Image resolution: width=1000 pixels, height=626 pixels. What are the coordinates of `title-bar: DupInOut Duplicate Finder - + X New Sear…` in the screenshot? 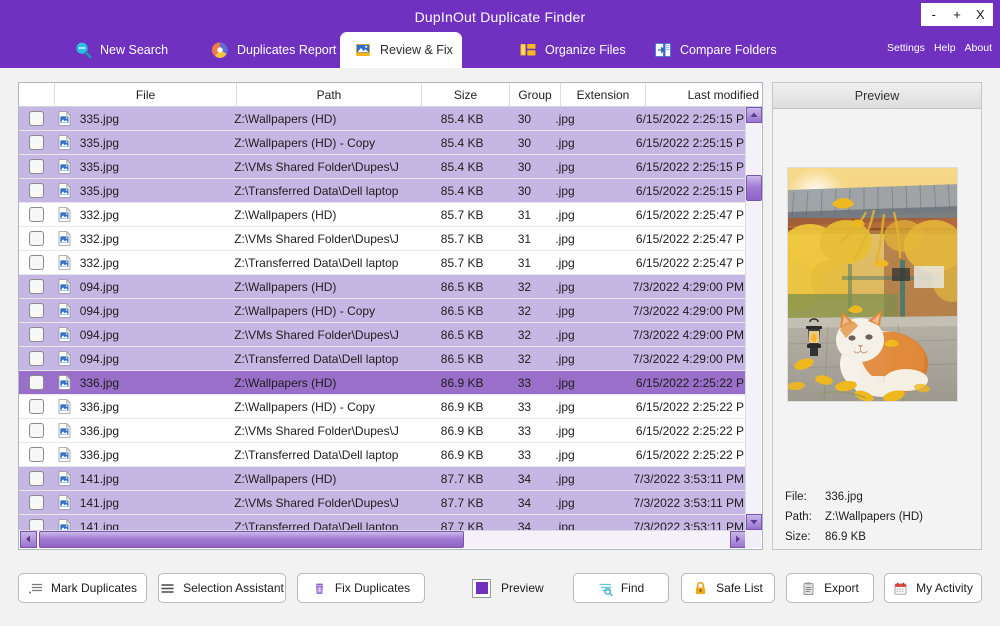 It's located at (500, 34).